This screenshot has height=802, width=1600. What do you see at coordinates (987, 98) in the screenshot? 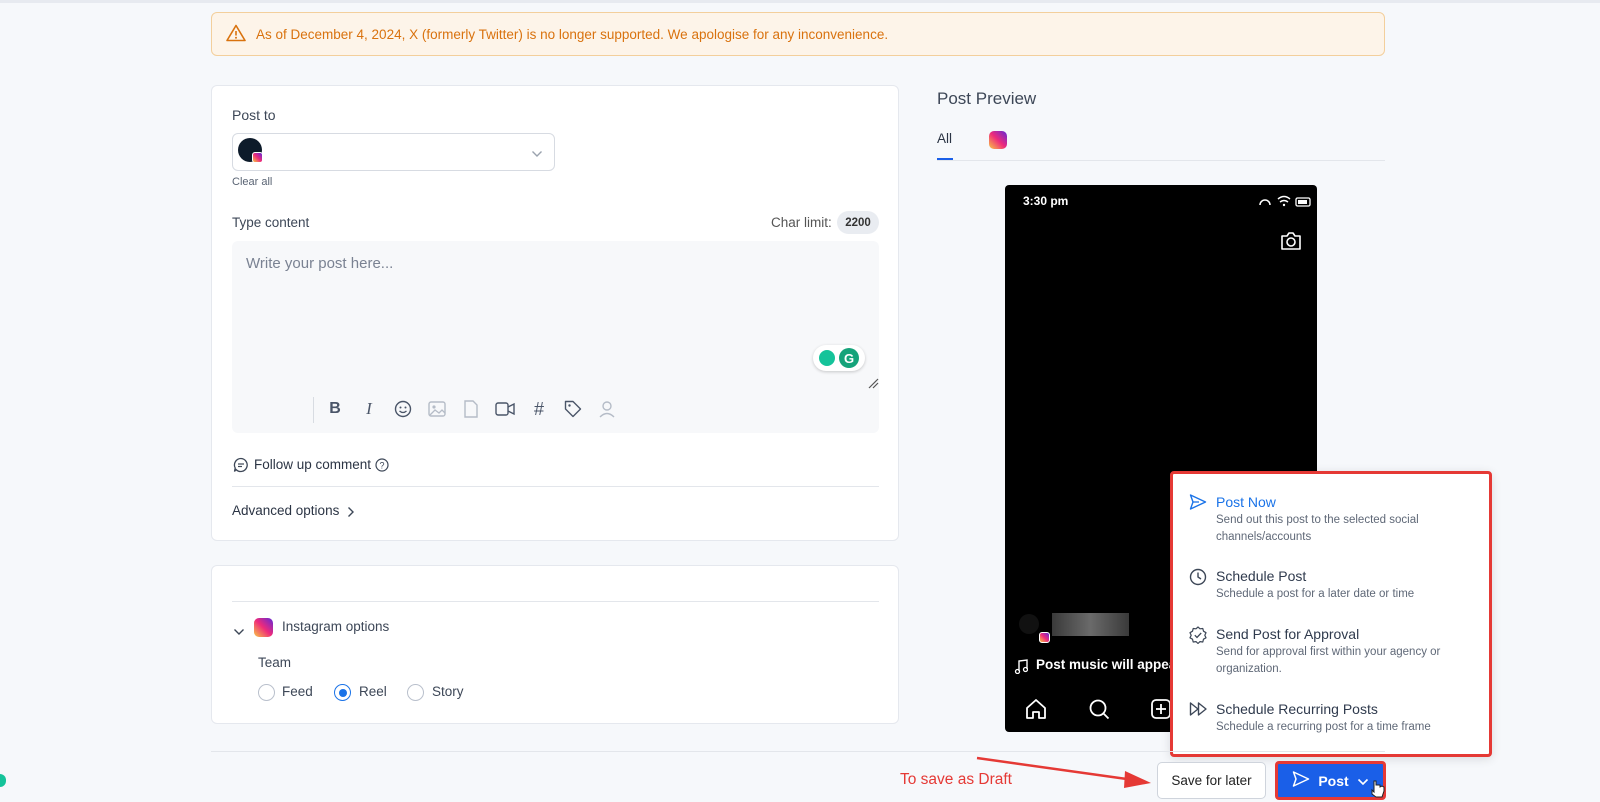
I see `post-preview-title: Post Preview` at bounding box center [987, 98].